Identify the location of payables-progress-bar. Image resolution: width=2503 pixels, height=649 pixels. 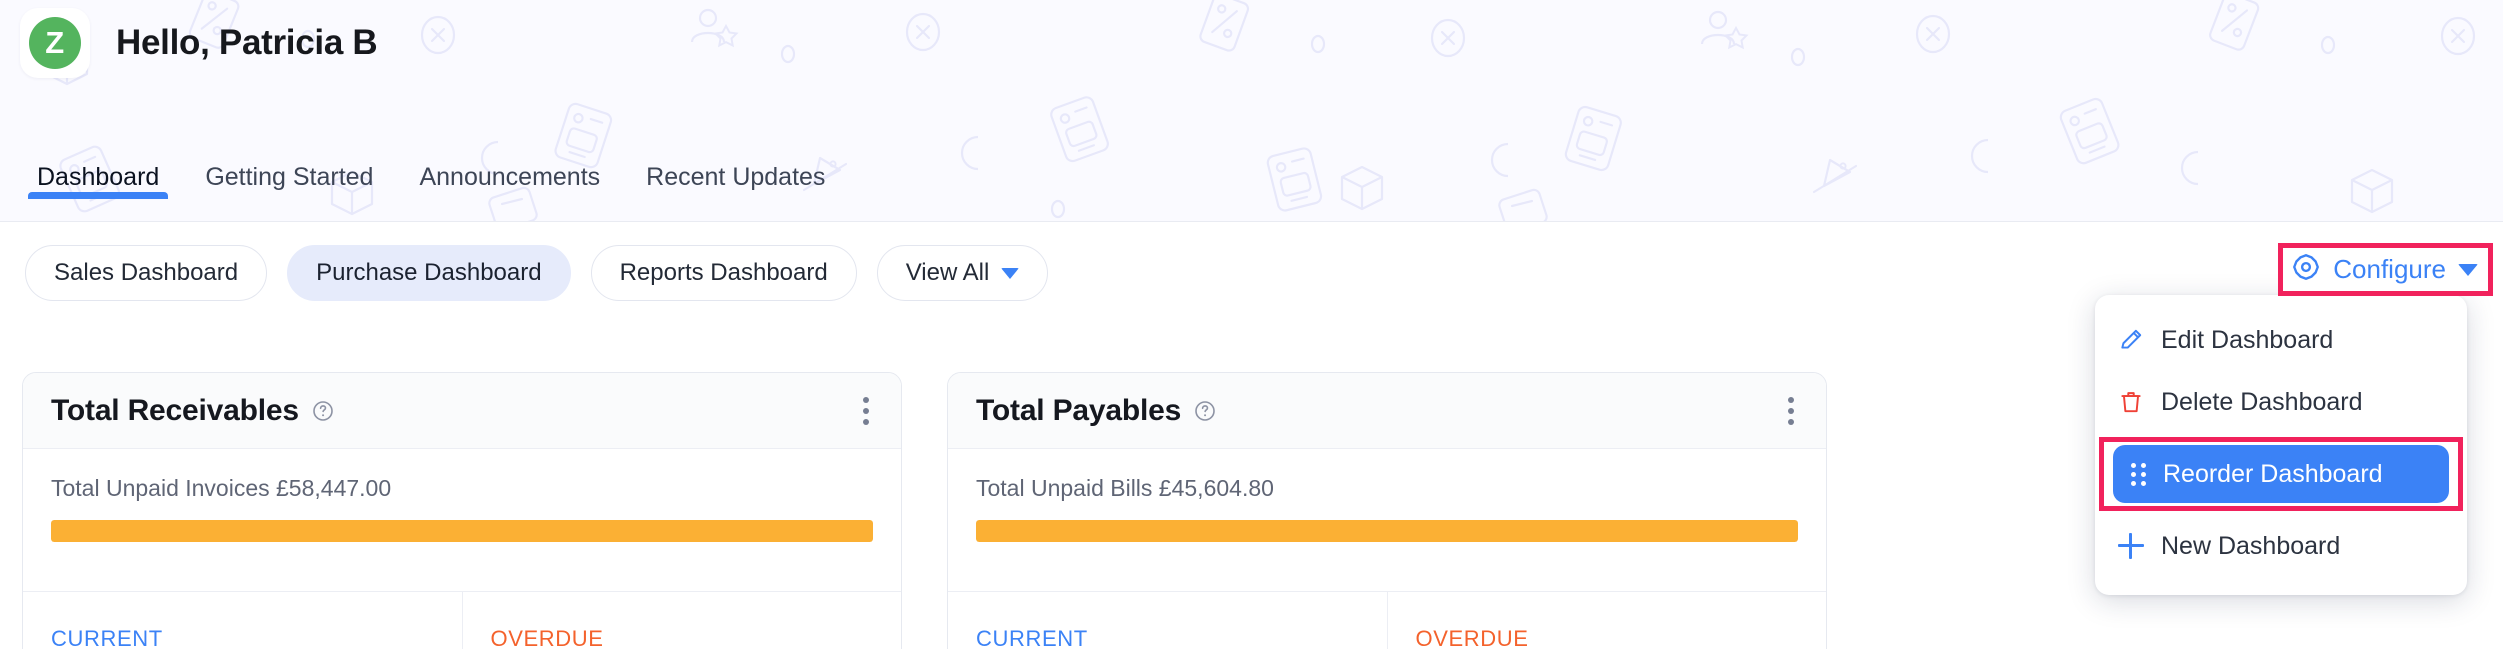
(1387, 531).